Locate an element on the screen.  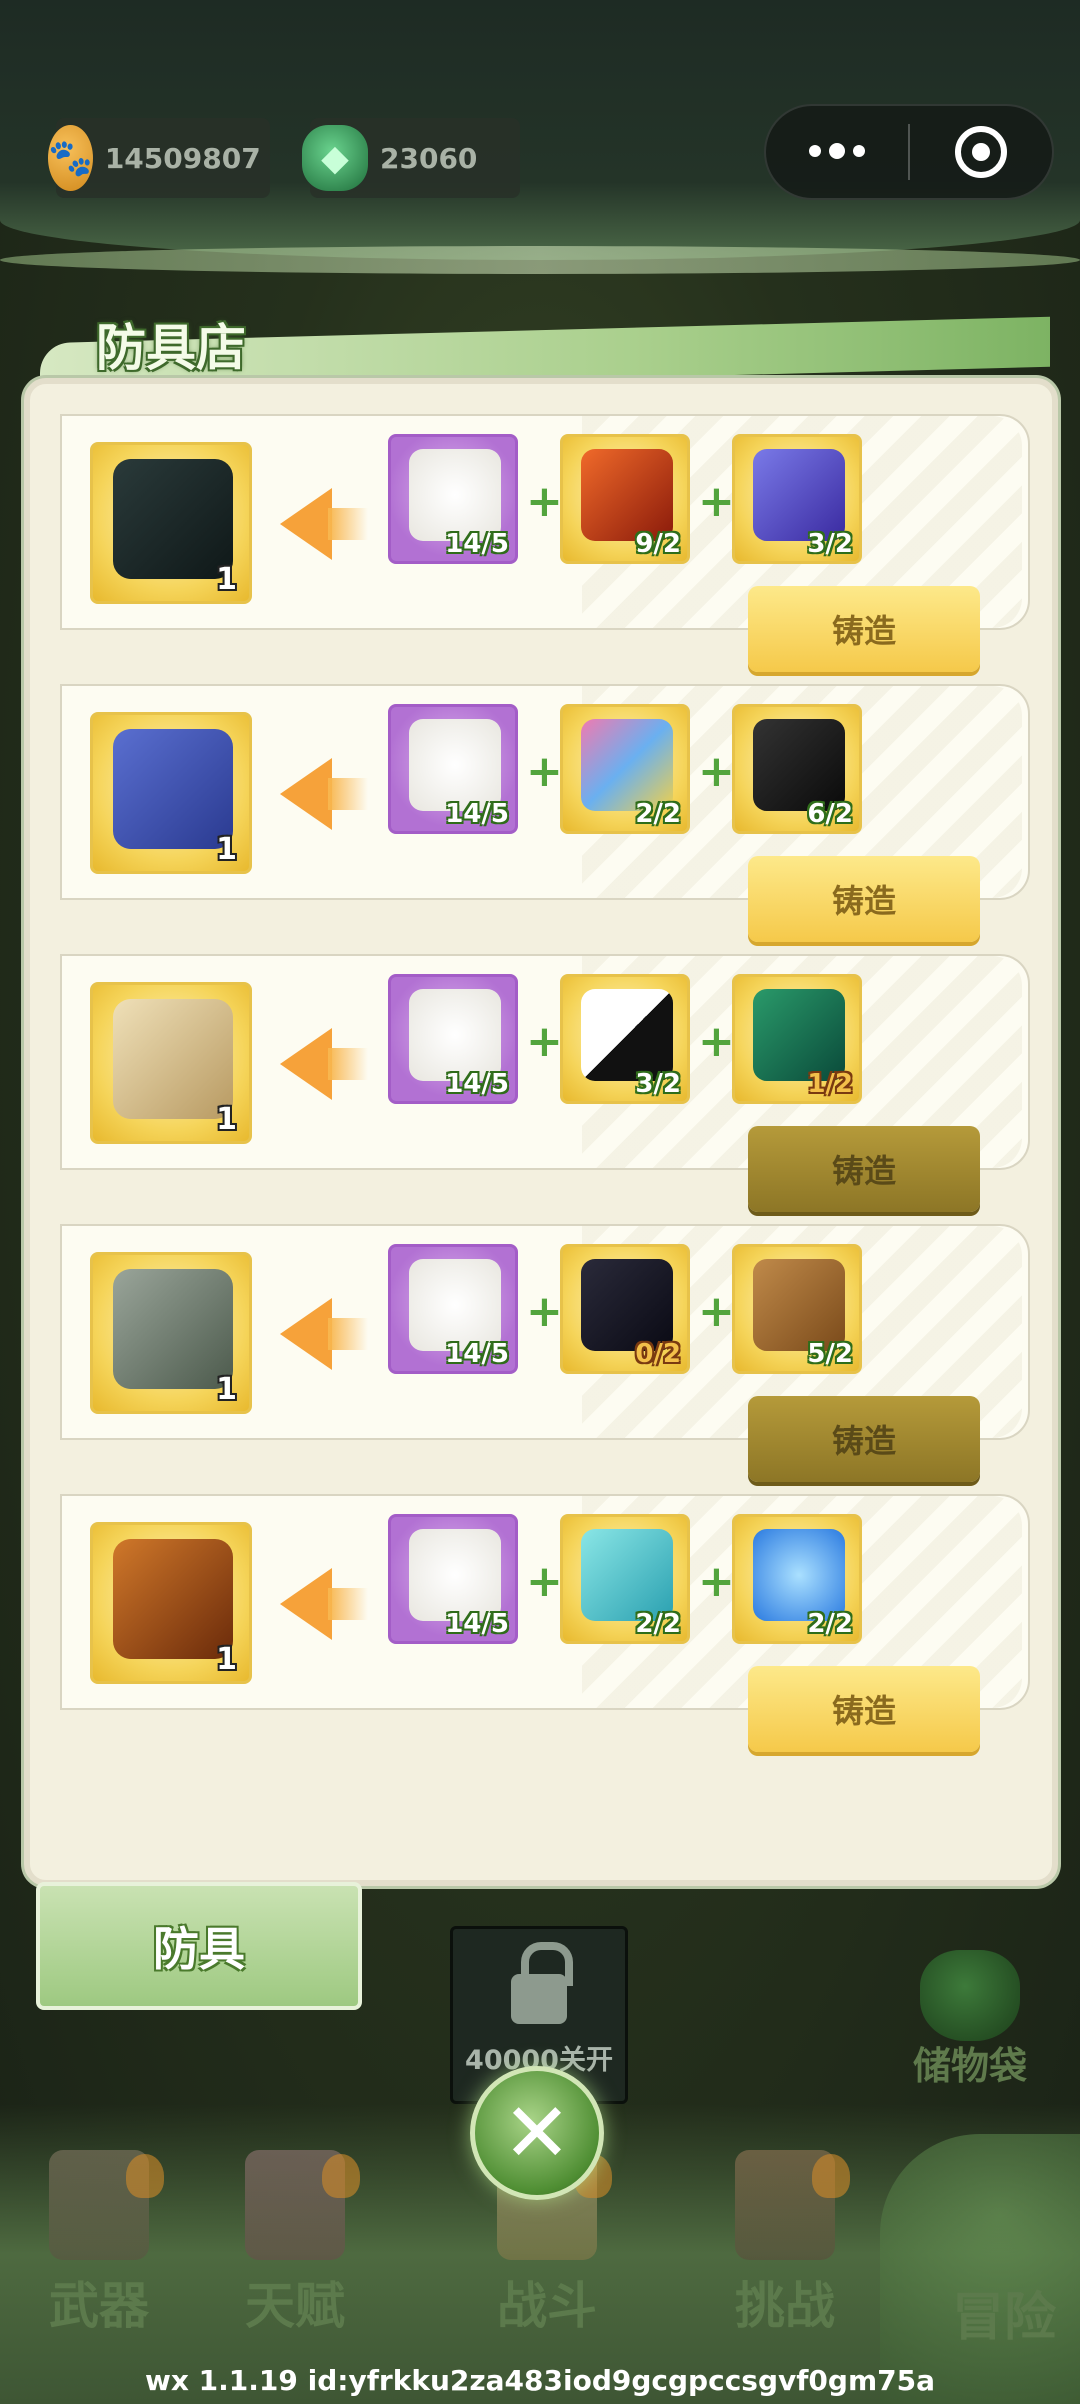
material-count: 9/2 is located at coordinates (658, 544).